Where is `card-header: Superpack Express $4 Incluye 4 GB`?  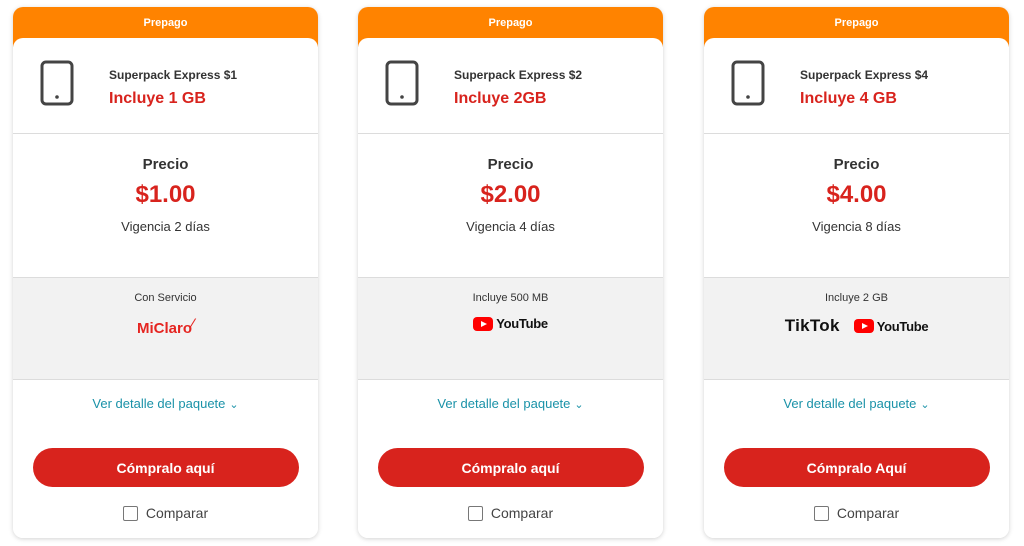 card-header: Superpack Express $4 Incluye 4 GB is located at coordinates (856, 86).